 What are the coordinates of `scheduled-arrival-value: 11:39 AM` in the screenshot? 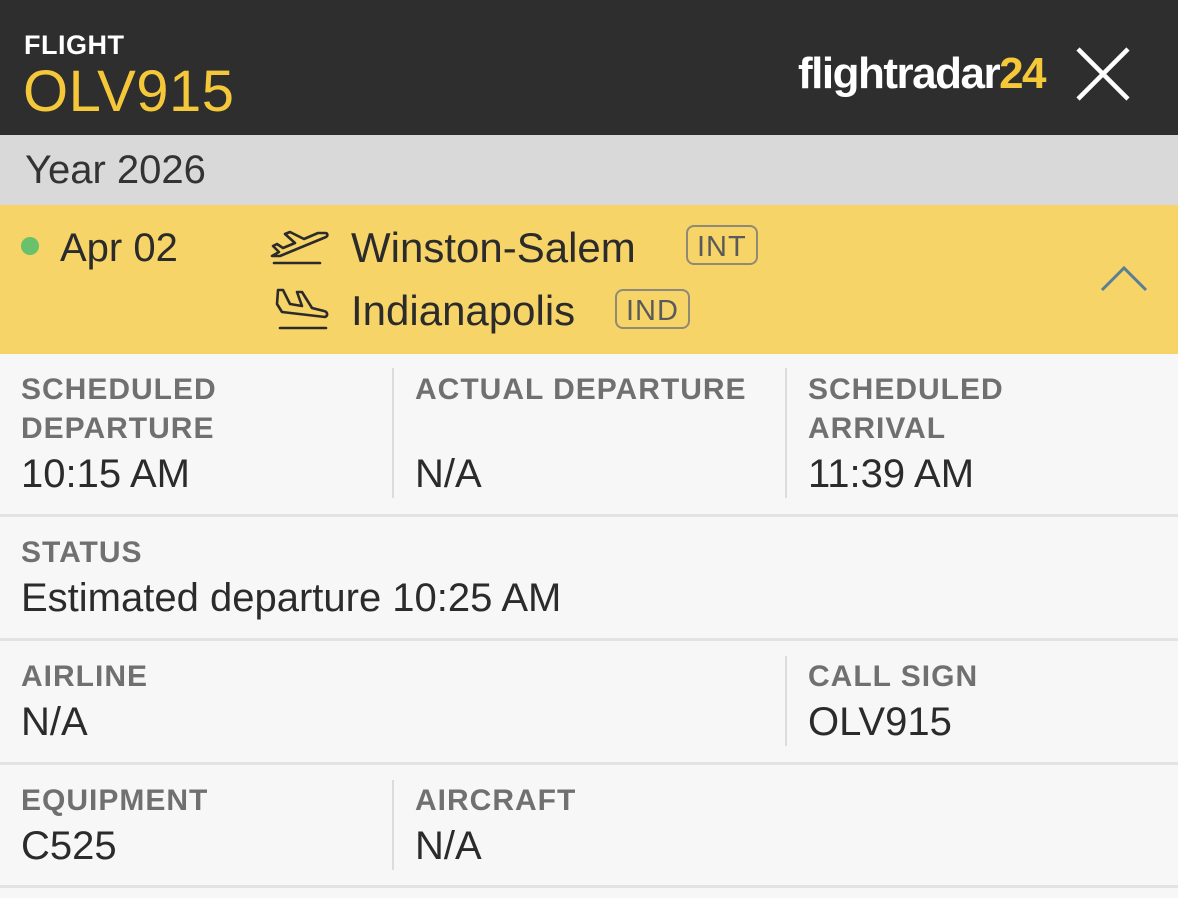 It's located at (891, 474).